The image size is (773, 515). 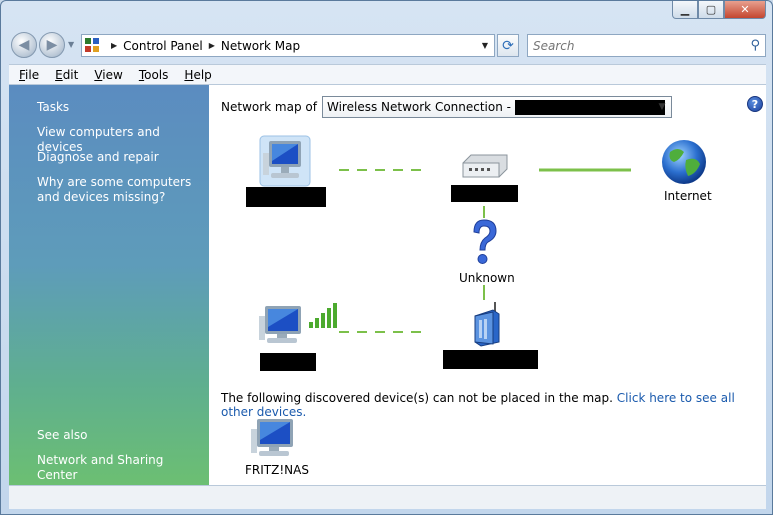 I want to click on status-bar, so click(x=387, y=497).